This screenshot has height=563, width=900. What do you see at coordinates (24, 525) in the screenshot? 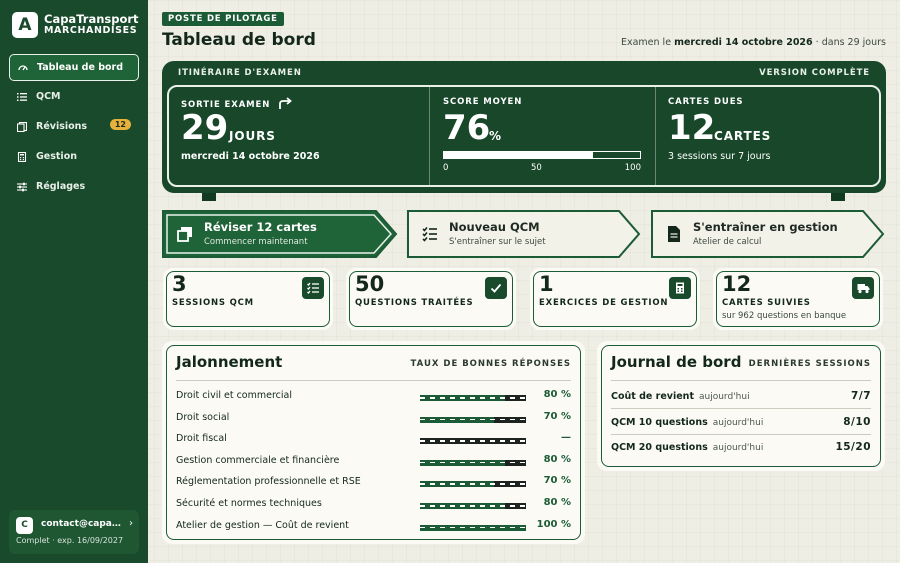
I see `avatar: C` at bounding box center [24, 525].